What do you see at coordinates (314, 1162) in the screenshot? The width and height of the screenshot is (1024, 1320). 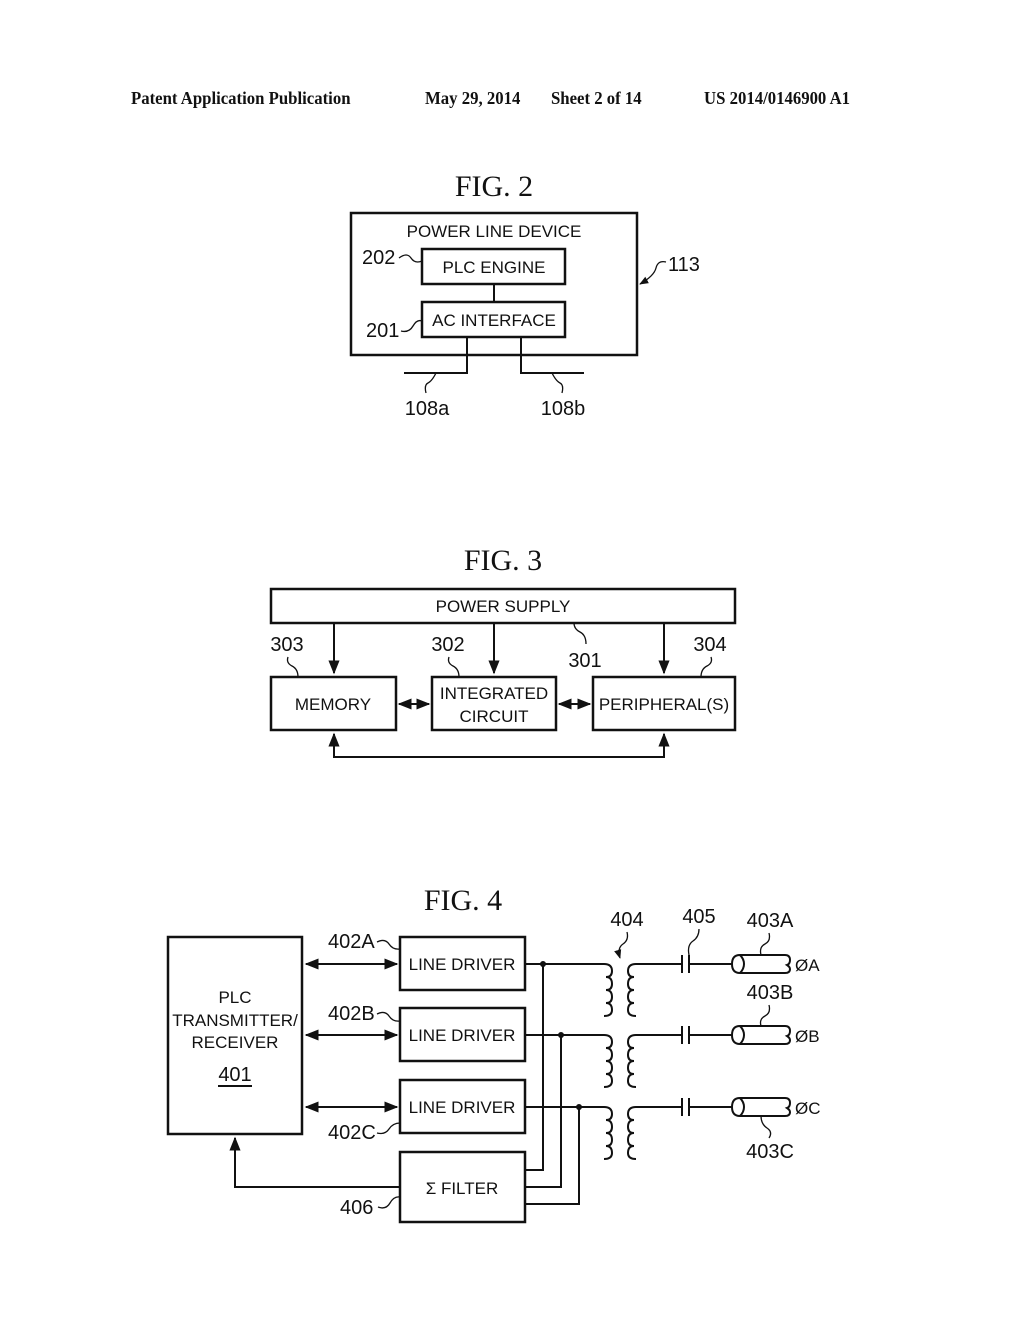 I see `arrow-filter-plc` at bounding box center [314, 1162].